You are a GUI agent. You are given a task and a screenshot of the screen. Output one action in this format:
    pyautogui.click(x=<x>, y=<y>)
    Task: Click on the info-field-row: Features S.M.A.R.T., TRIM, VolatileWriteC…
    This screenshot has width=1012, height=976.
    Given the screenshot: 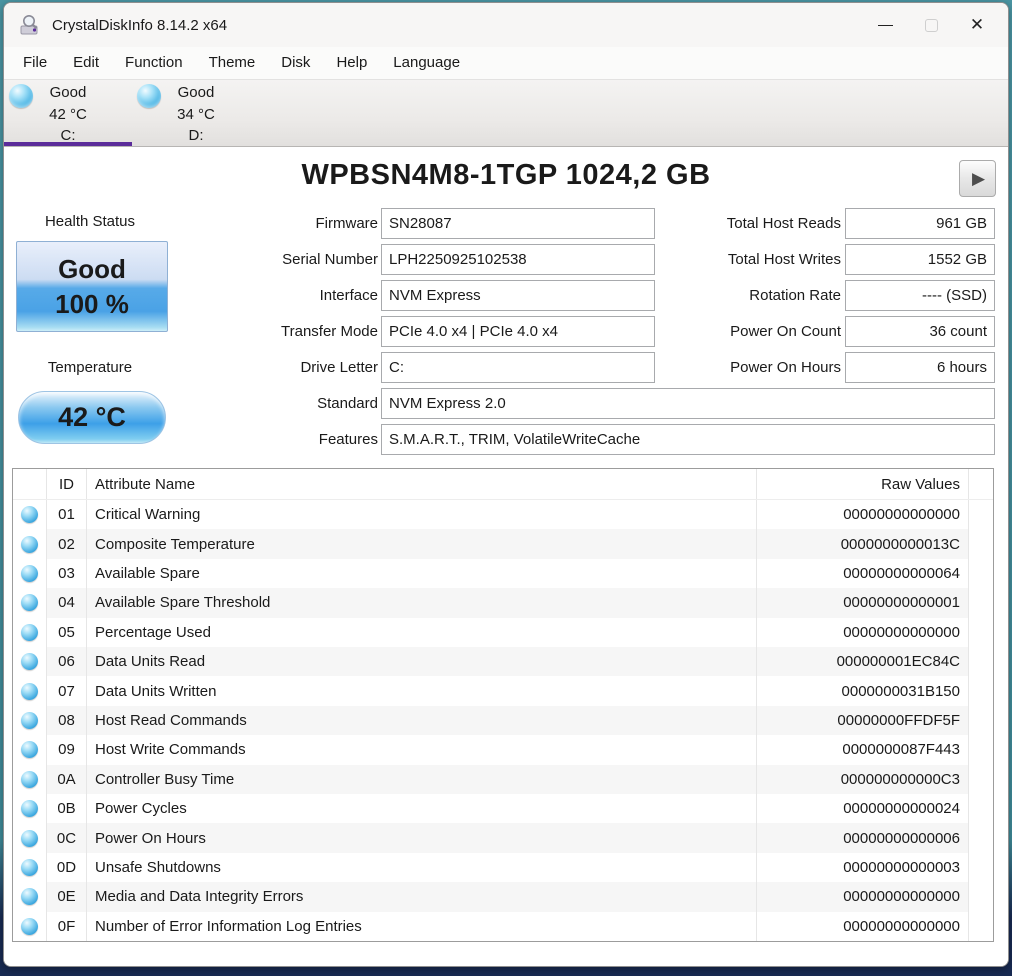 What is the action you would take?
    pyautogui.click(x=506, y=439)
    